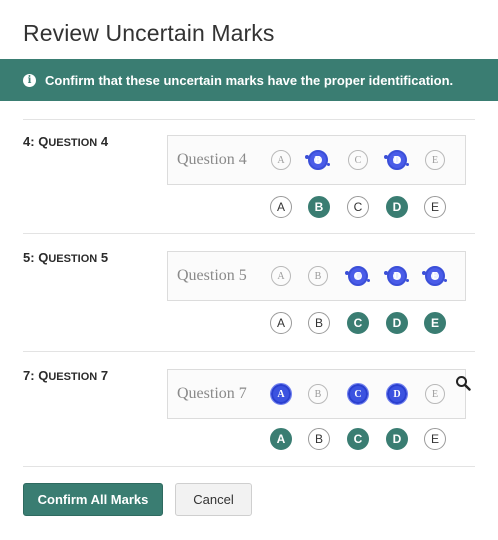 The height and width of the screenshot is (540, 498). I want to click on answer-4-b: B, so click(319, 207).